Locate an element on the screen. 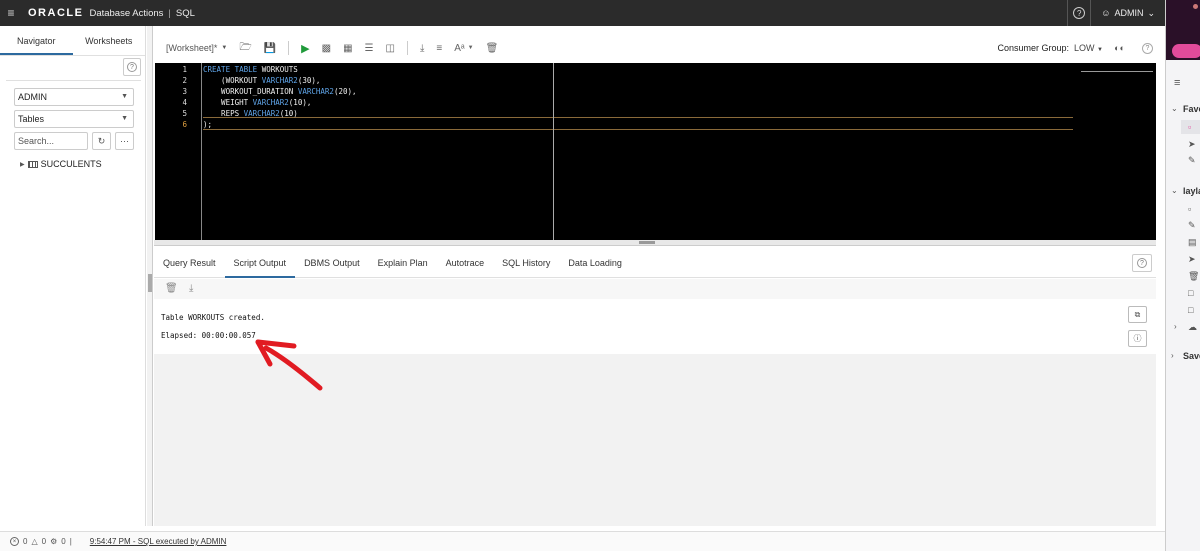 This screenshot has height=551, width=1200. line-number: 6 is located at coordinates (184, 124).